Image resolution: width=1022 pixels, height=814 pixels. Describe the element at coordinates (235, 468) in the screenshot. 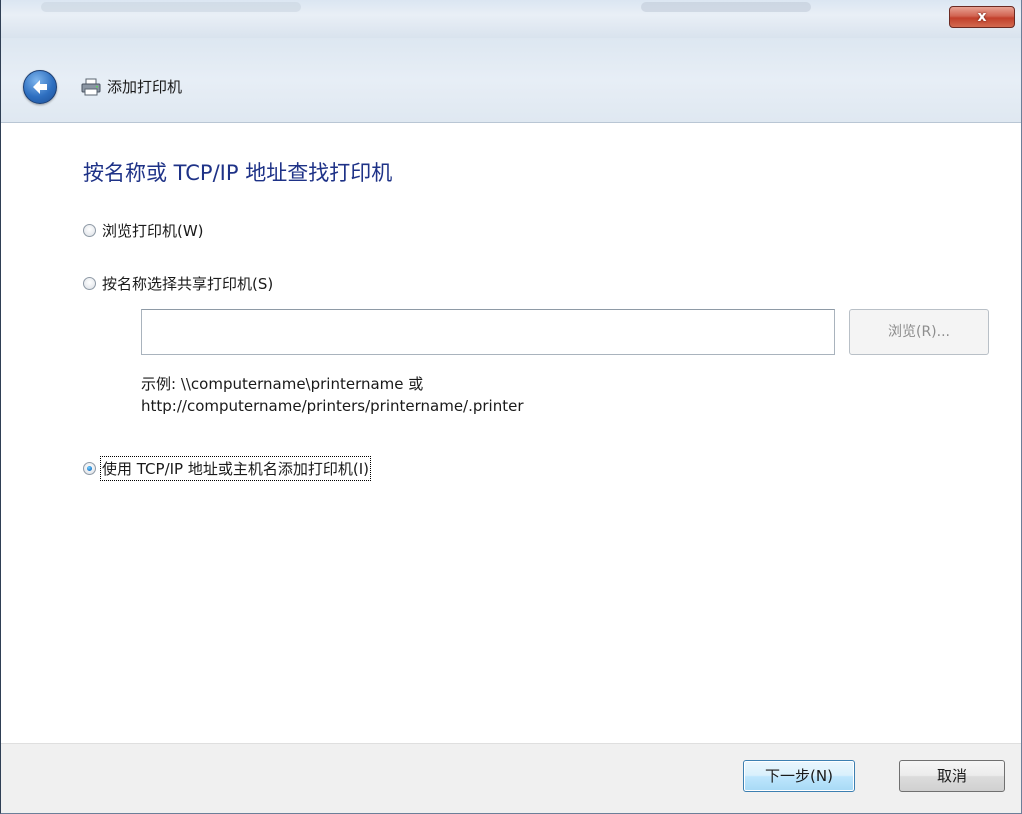

I see `radio-label: 使用 TCP/IP 地址或主机名添加打印机(I)` at that location.